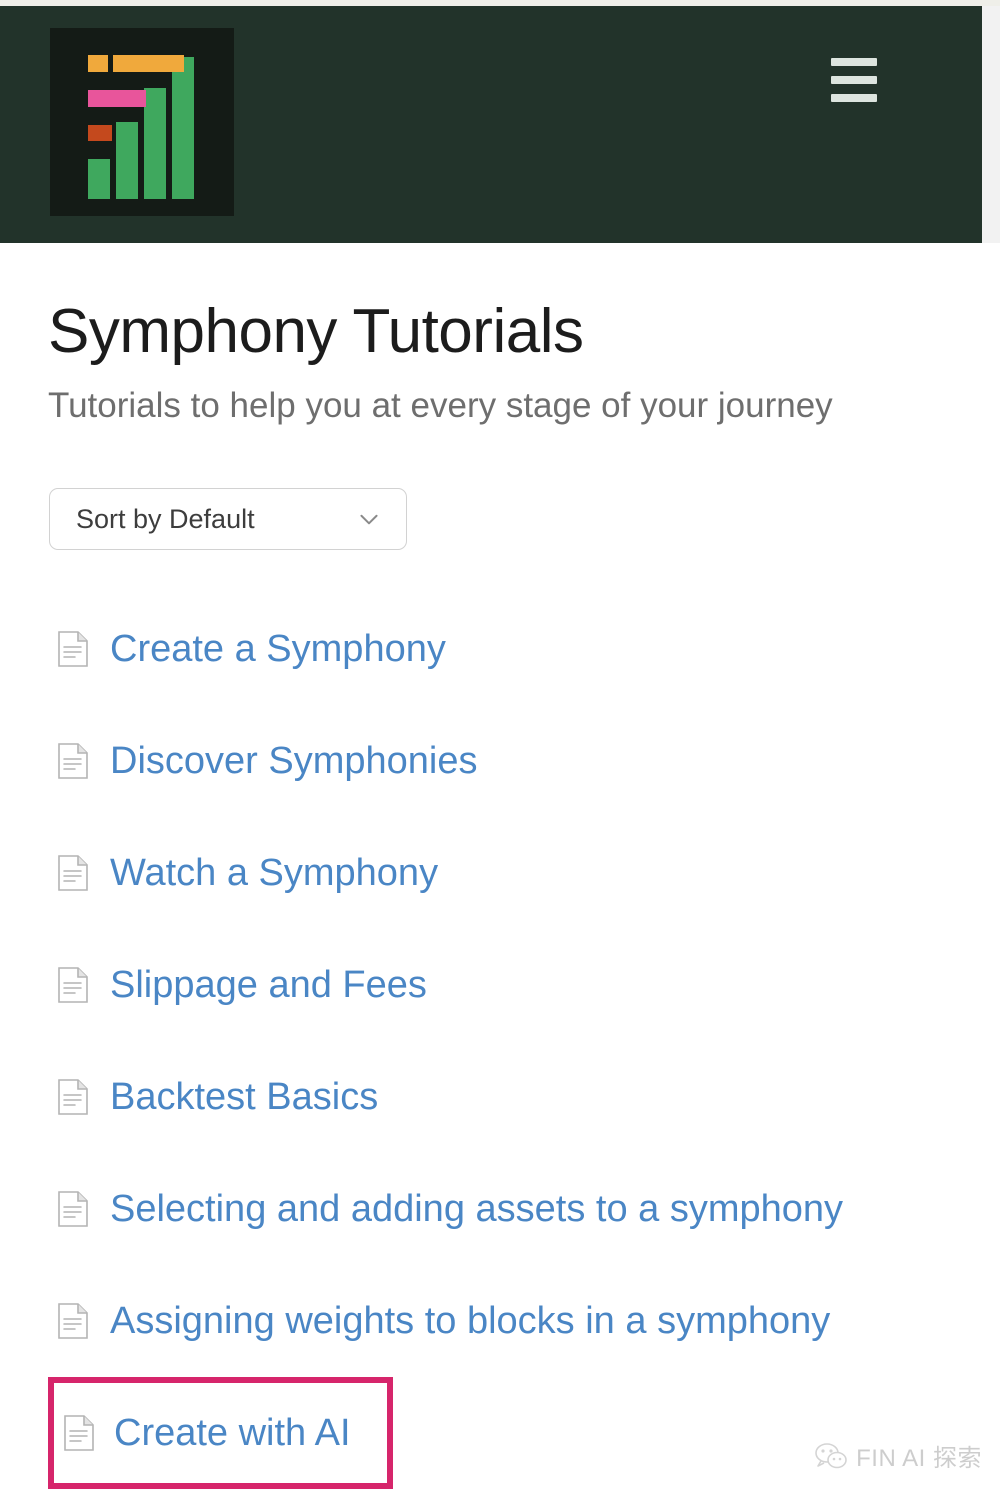 Image resolution: width=1000 pixels, height=1495 pixels. What do you see at coordinates (278, 649) in the screenshot?
I see `tutorial-link: Create a Symphony` at bounding box center [278, 649].